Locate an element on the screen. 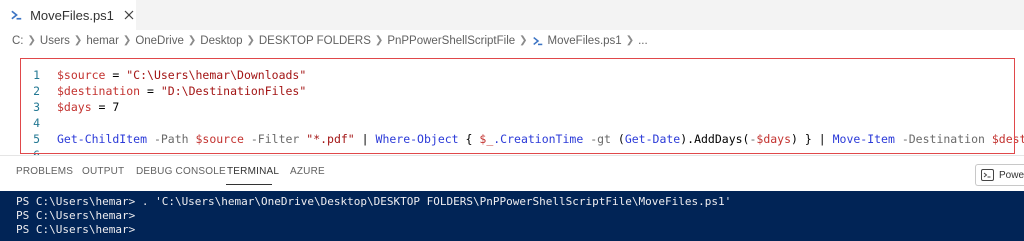 The width and height of the screenshot is (1024, 241). breadcrumb-item-file: MoveFiles.ps1 is located at coordinates (585, 41).